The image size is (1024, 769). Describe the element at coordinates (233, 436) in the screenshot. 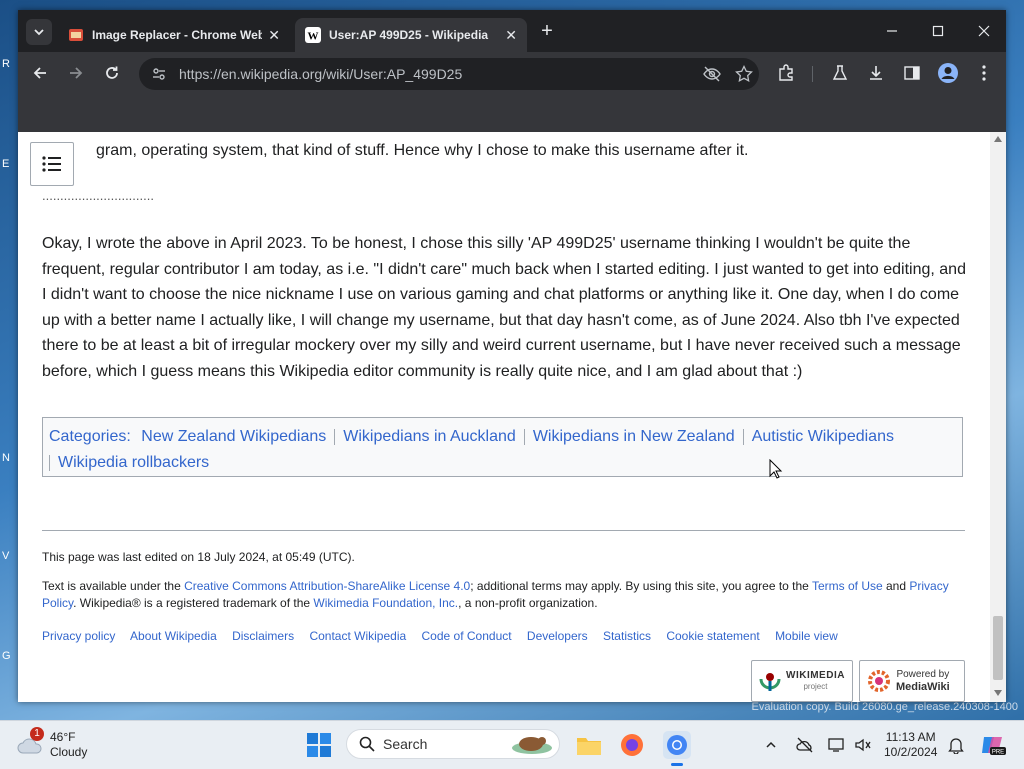

I see `category-link: New Zealand Wikipedians` at that location.